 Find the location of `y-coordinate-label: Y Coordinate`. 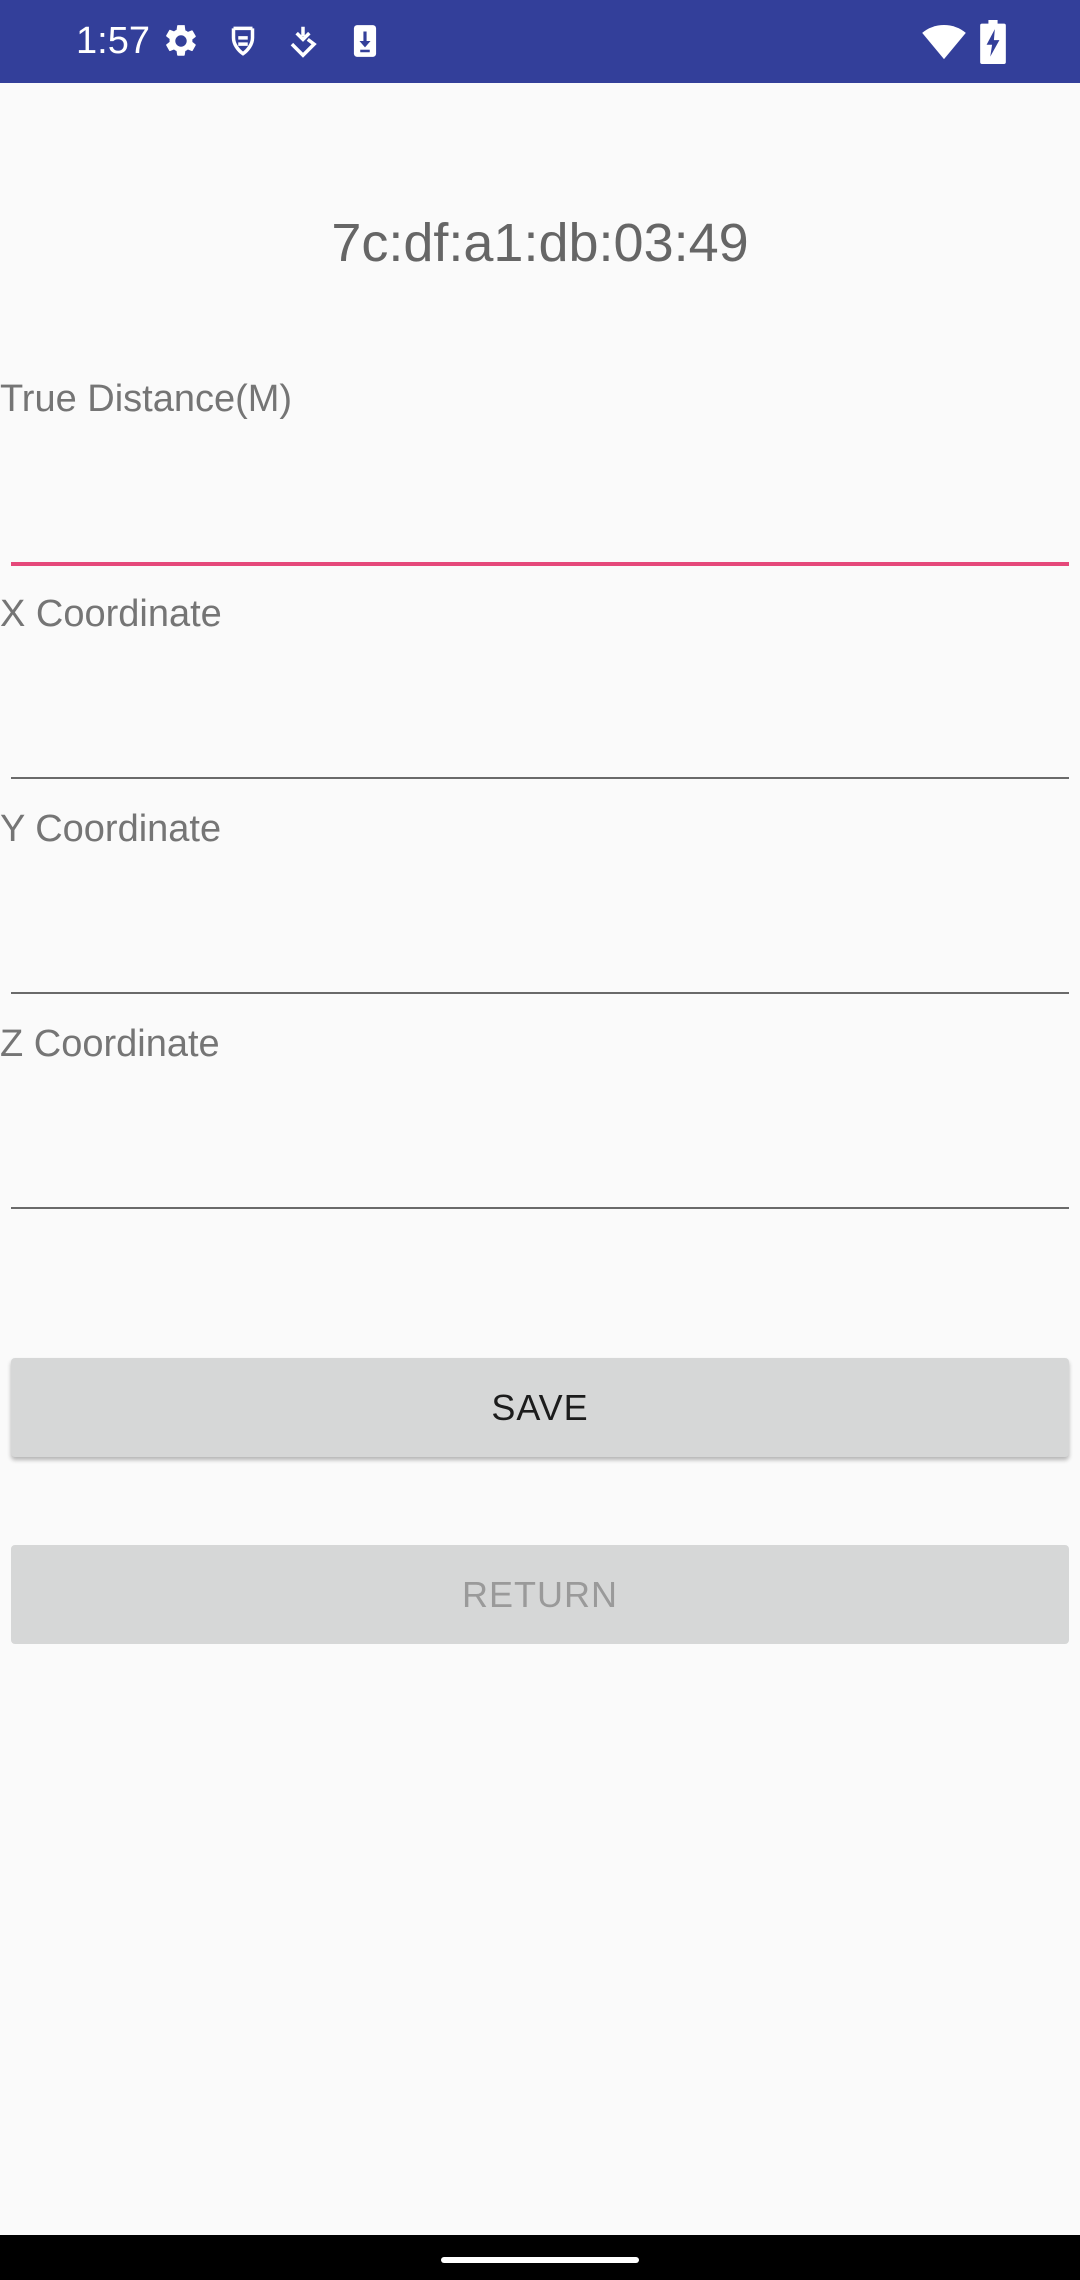

y-coordinate-label: Y Coordinate is located at coordinates (111, 829).